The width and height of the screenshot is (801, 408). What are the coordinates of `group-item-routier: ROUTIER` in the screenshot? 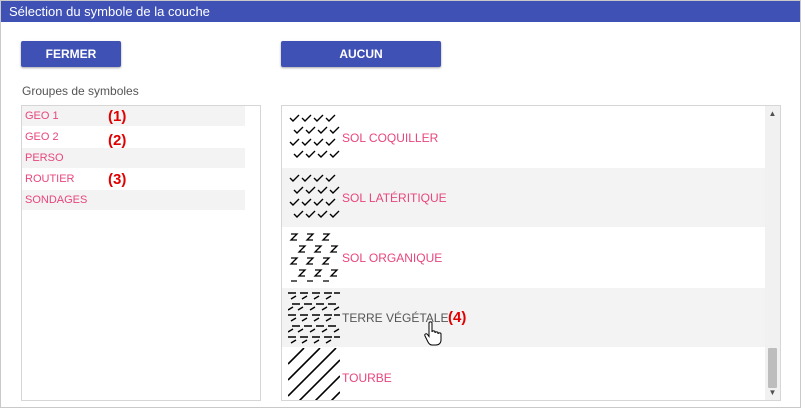 It's located at (133, 179).